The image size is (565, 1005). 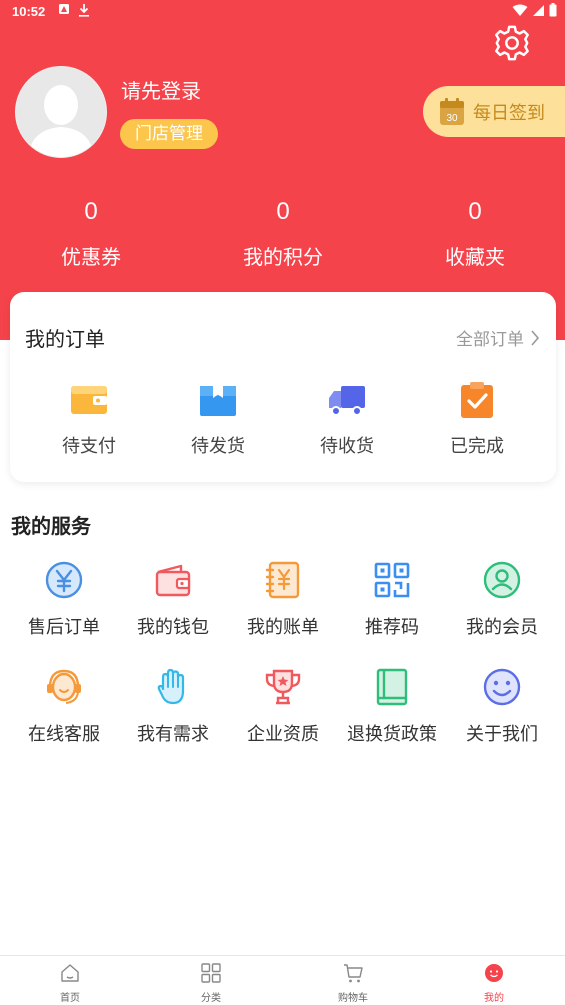 I want to click on settings-gear-icon, so click(x=512, y=43).